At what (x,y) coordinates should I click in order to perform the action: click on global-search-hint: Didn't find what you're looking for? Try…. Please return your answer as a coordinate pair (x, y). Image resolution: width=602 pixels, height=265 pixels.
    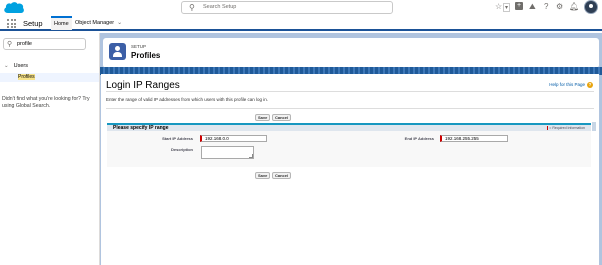
    Looking at the image, I should click on (46, 103).